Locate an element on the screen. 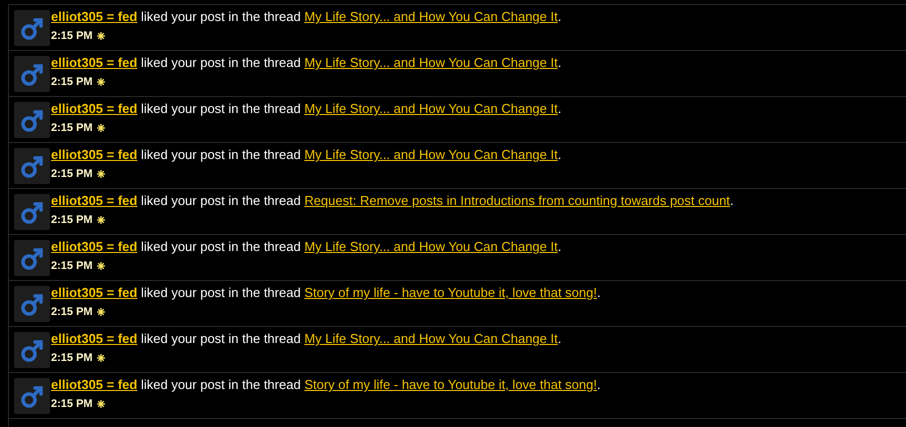 The width and height of the screenshot is (906, 427). thread-link: Request: Remove posts in Introductions from counting towards post count is located at coordinates (517, 200).